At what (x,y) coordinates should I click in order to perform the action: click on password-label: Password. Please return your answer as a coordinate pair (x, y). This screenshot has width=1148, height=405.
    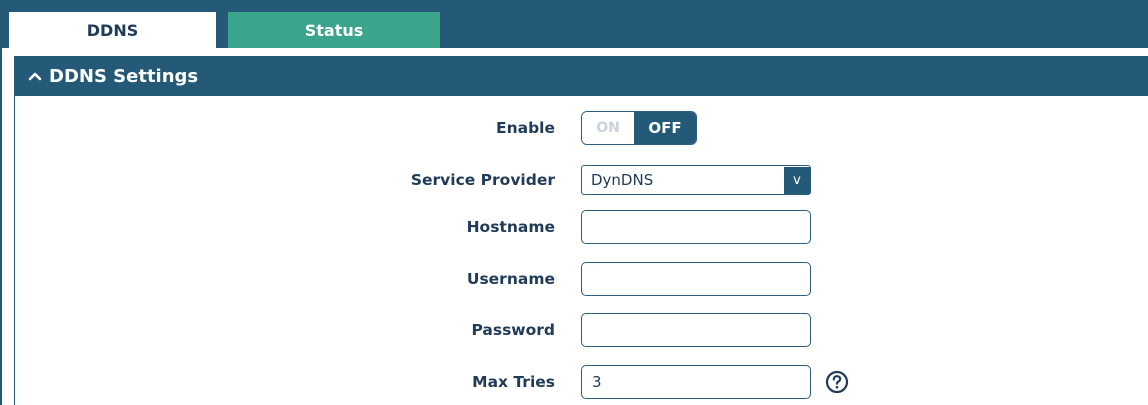
    Looking at the image, I should click on (513, 330).